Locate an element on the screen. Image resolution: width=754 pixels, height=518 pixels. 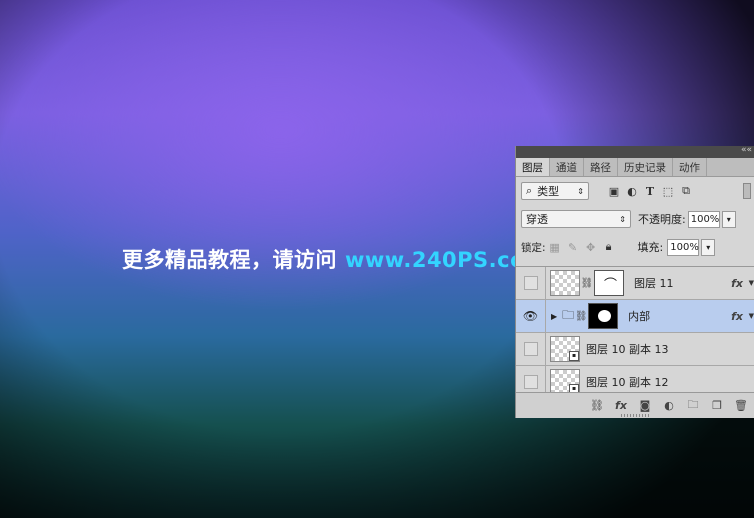
tab-paths: 路径 is located at coordinates (601, 167).